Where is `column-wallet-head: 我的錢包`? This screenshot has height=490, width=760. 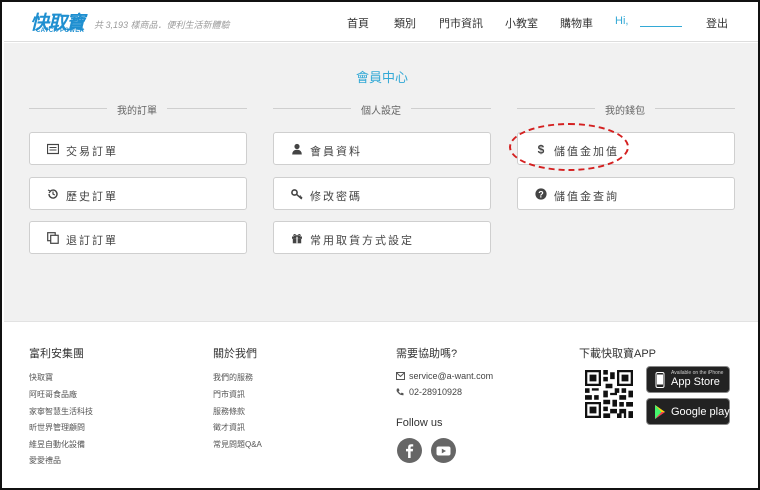
column-wallet-head: 我的錢包 is located at coordinates (626, 109).